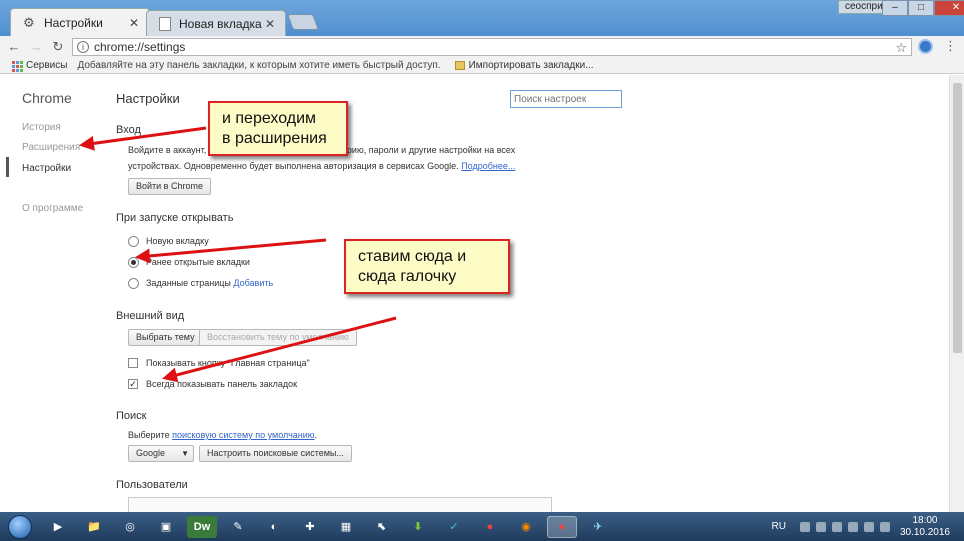 This screenshot has height=541, width=964. I want to click on page-title: Настройки, so click(148, 98).